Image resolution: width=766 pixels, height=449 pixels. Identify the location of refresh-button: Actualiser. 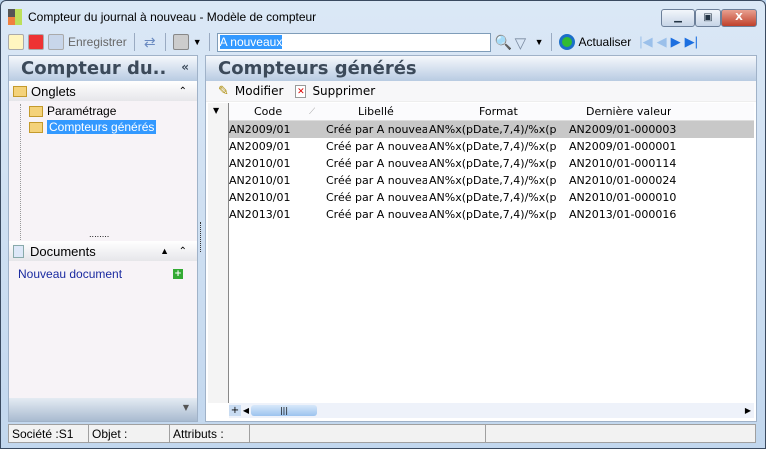
(605, 42).